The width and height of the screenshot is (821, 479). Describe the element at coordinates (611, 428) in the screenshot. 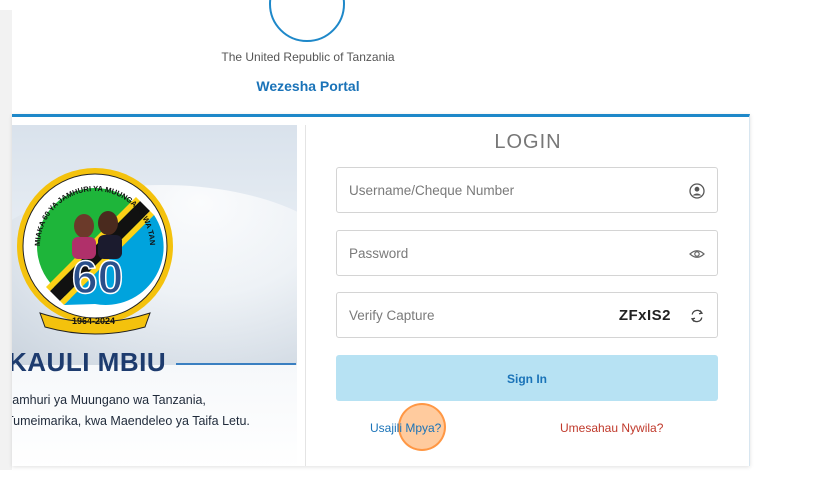

I see `forgot-password-link: Umesahau Nywila?` at that location.